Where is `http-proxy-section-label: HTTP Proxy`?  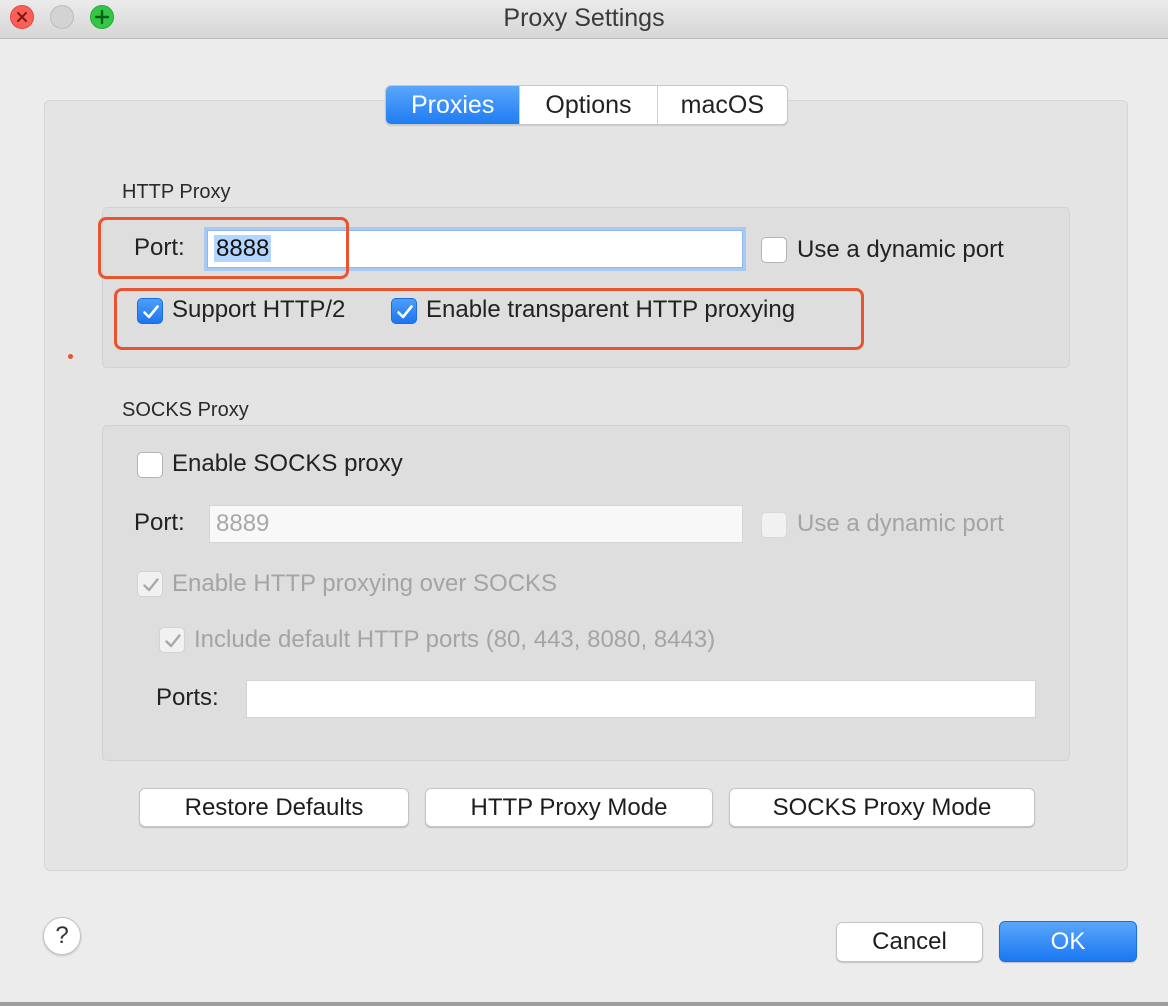 http-proxy-section-label: HTTP Proxy is located at coordinates (176, 192).